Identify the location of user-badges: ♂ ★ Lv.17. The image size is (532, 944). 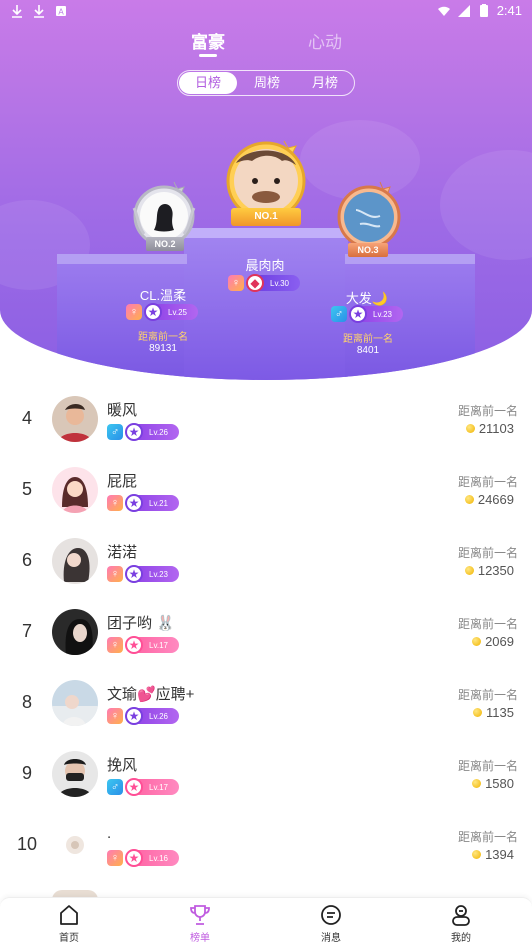
(143, 787).